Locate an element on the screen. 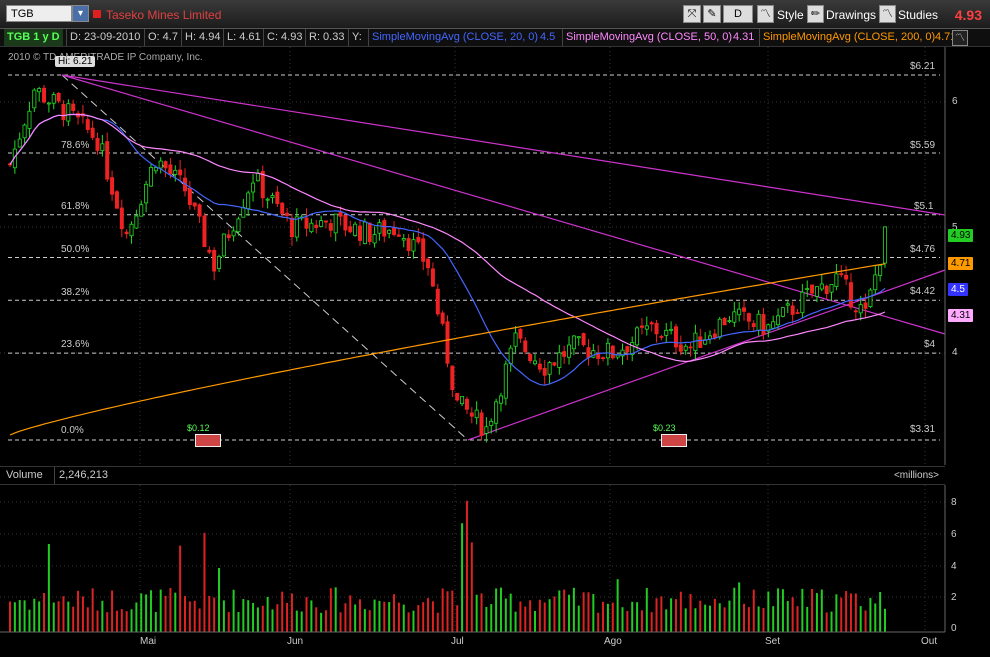  date-readout: D: 23-09-2010 is located at coordinates (104, 37).